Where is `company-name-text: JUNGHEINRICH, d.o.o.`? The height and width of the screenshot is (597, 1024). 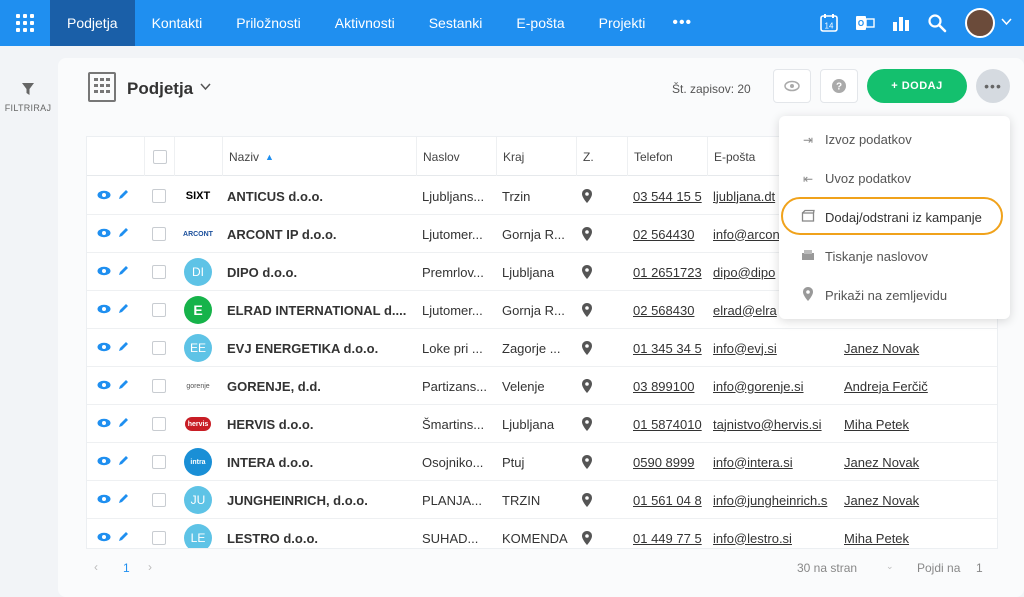 company-name-text: JUNGHEINRICH, d.o.o. is located at coordinates (297, 500).